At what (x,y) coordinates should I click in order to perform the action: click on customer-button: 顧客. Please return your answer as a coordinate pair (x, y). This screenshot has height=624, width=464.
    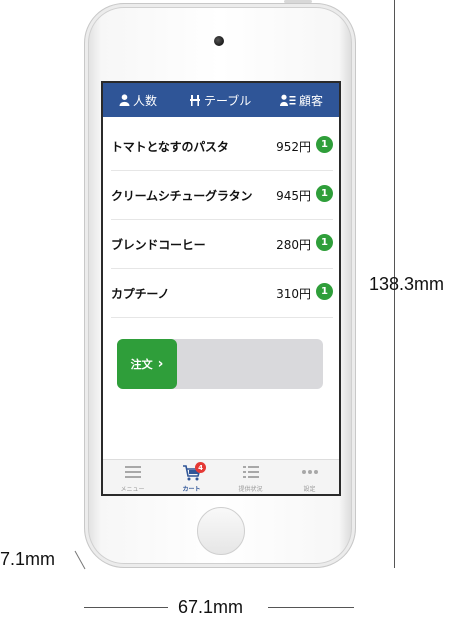
    Looking at the image, I should click on (301, 100).